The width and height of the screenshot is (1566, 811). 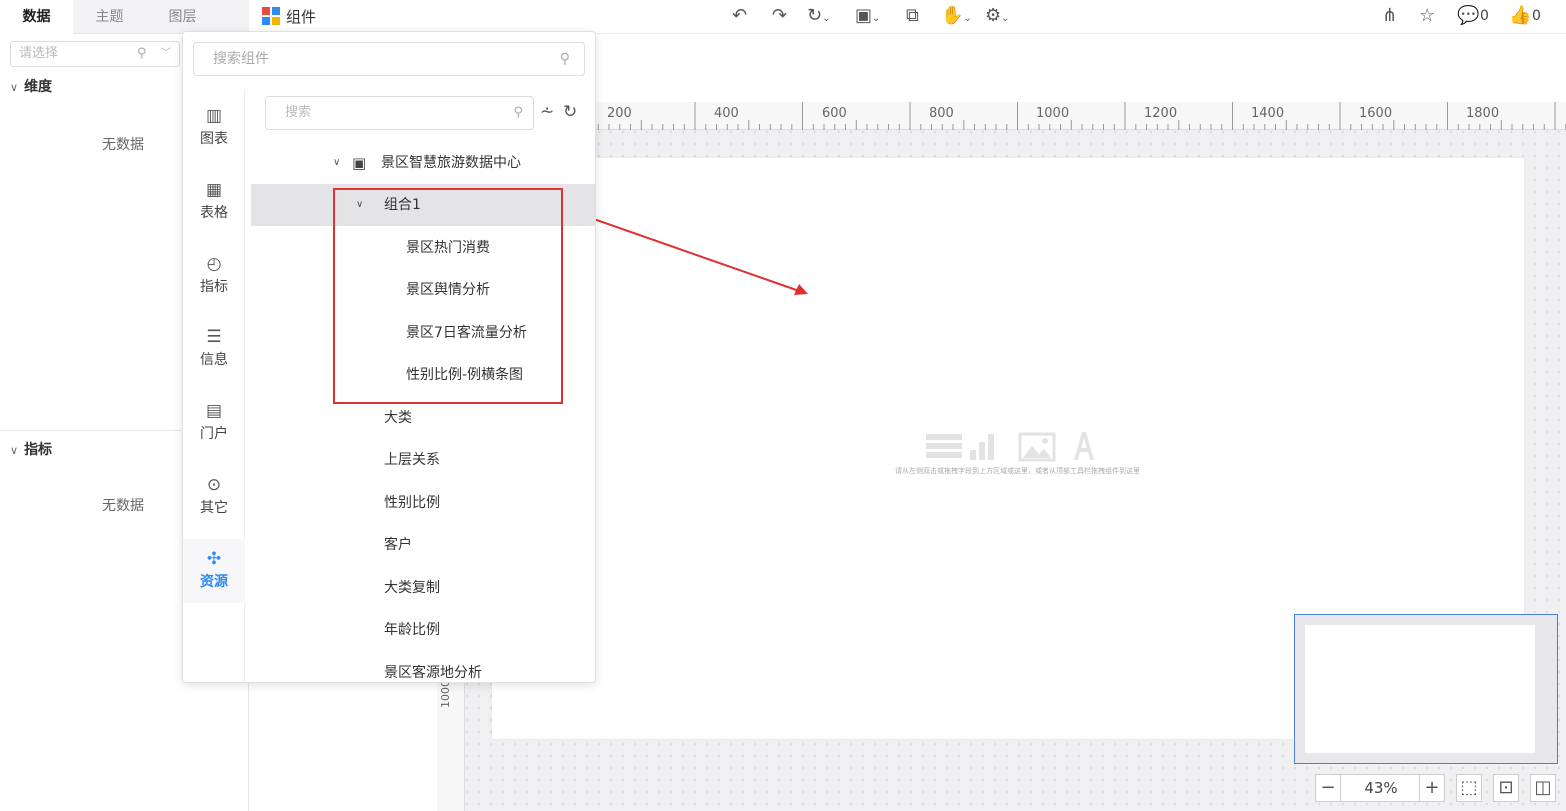 What do you see at coordinates (445, 694) in the screenshot?
I see `ruler-v-label: 1000` at bounding box center [445, 694].